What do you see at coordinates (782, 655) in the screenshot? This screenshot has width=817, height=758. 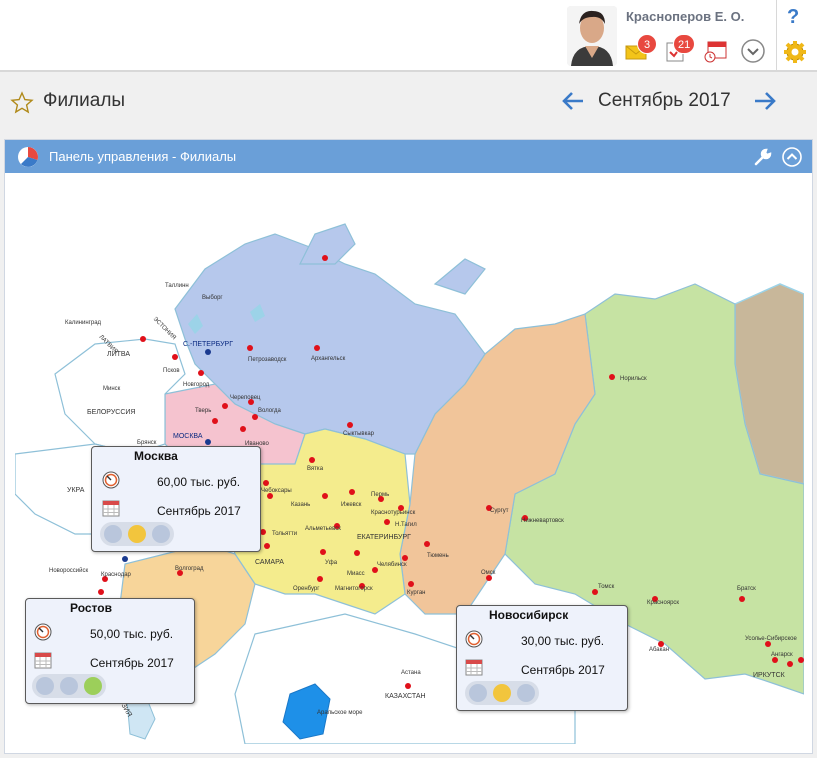 I see `map-label-angarsk: Ангарск` at bounding box center [782, 655].